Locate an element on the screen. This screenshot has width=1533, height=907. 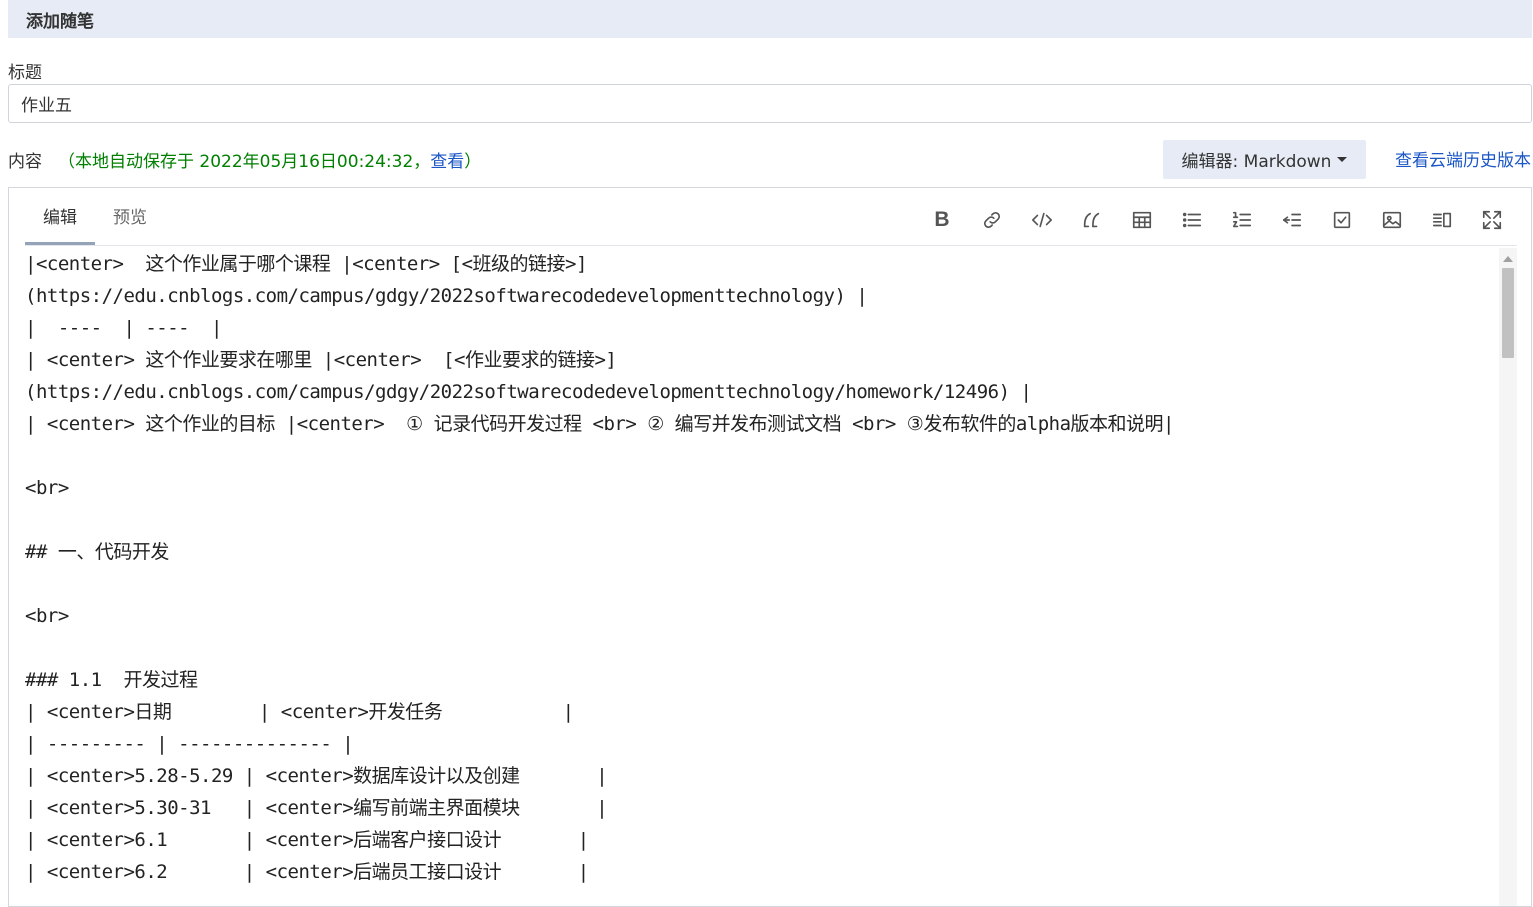
editor-line: ## 一、代码开发 is located at coordinates (97, 552).